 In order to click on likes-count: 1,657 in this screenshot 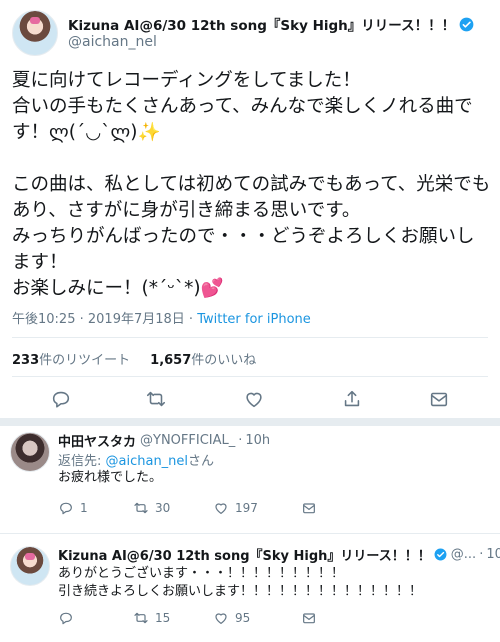, I will do `click(171, 360)`.